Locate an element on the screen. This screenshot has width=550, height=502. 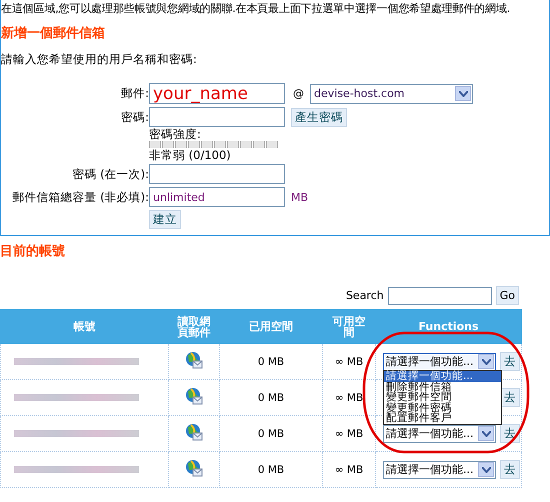
unit-label: MB is located at coordinates (299, 197).